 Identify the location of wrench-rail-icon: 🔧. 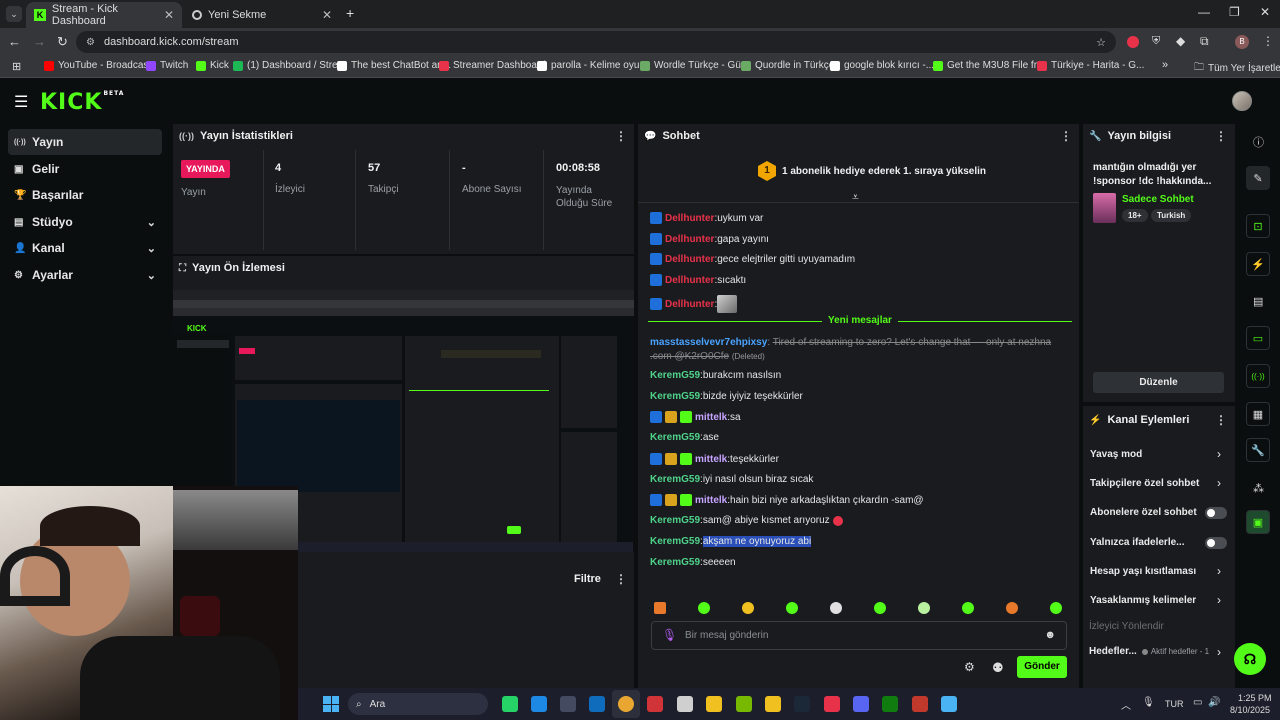
(1258, 450).